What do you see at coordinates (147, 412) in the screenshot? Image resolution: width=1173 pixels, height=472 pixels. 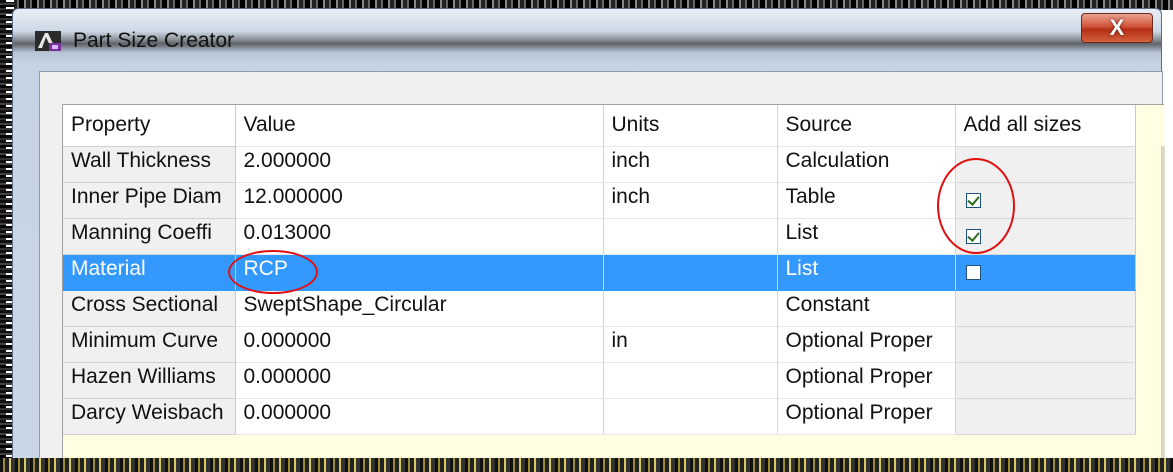 I see `property-cell-text: Darcy Weisbach` at bounding box center [147, 412].